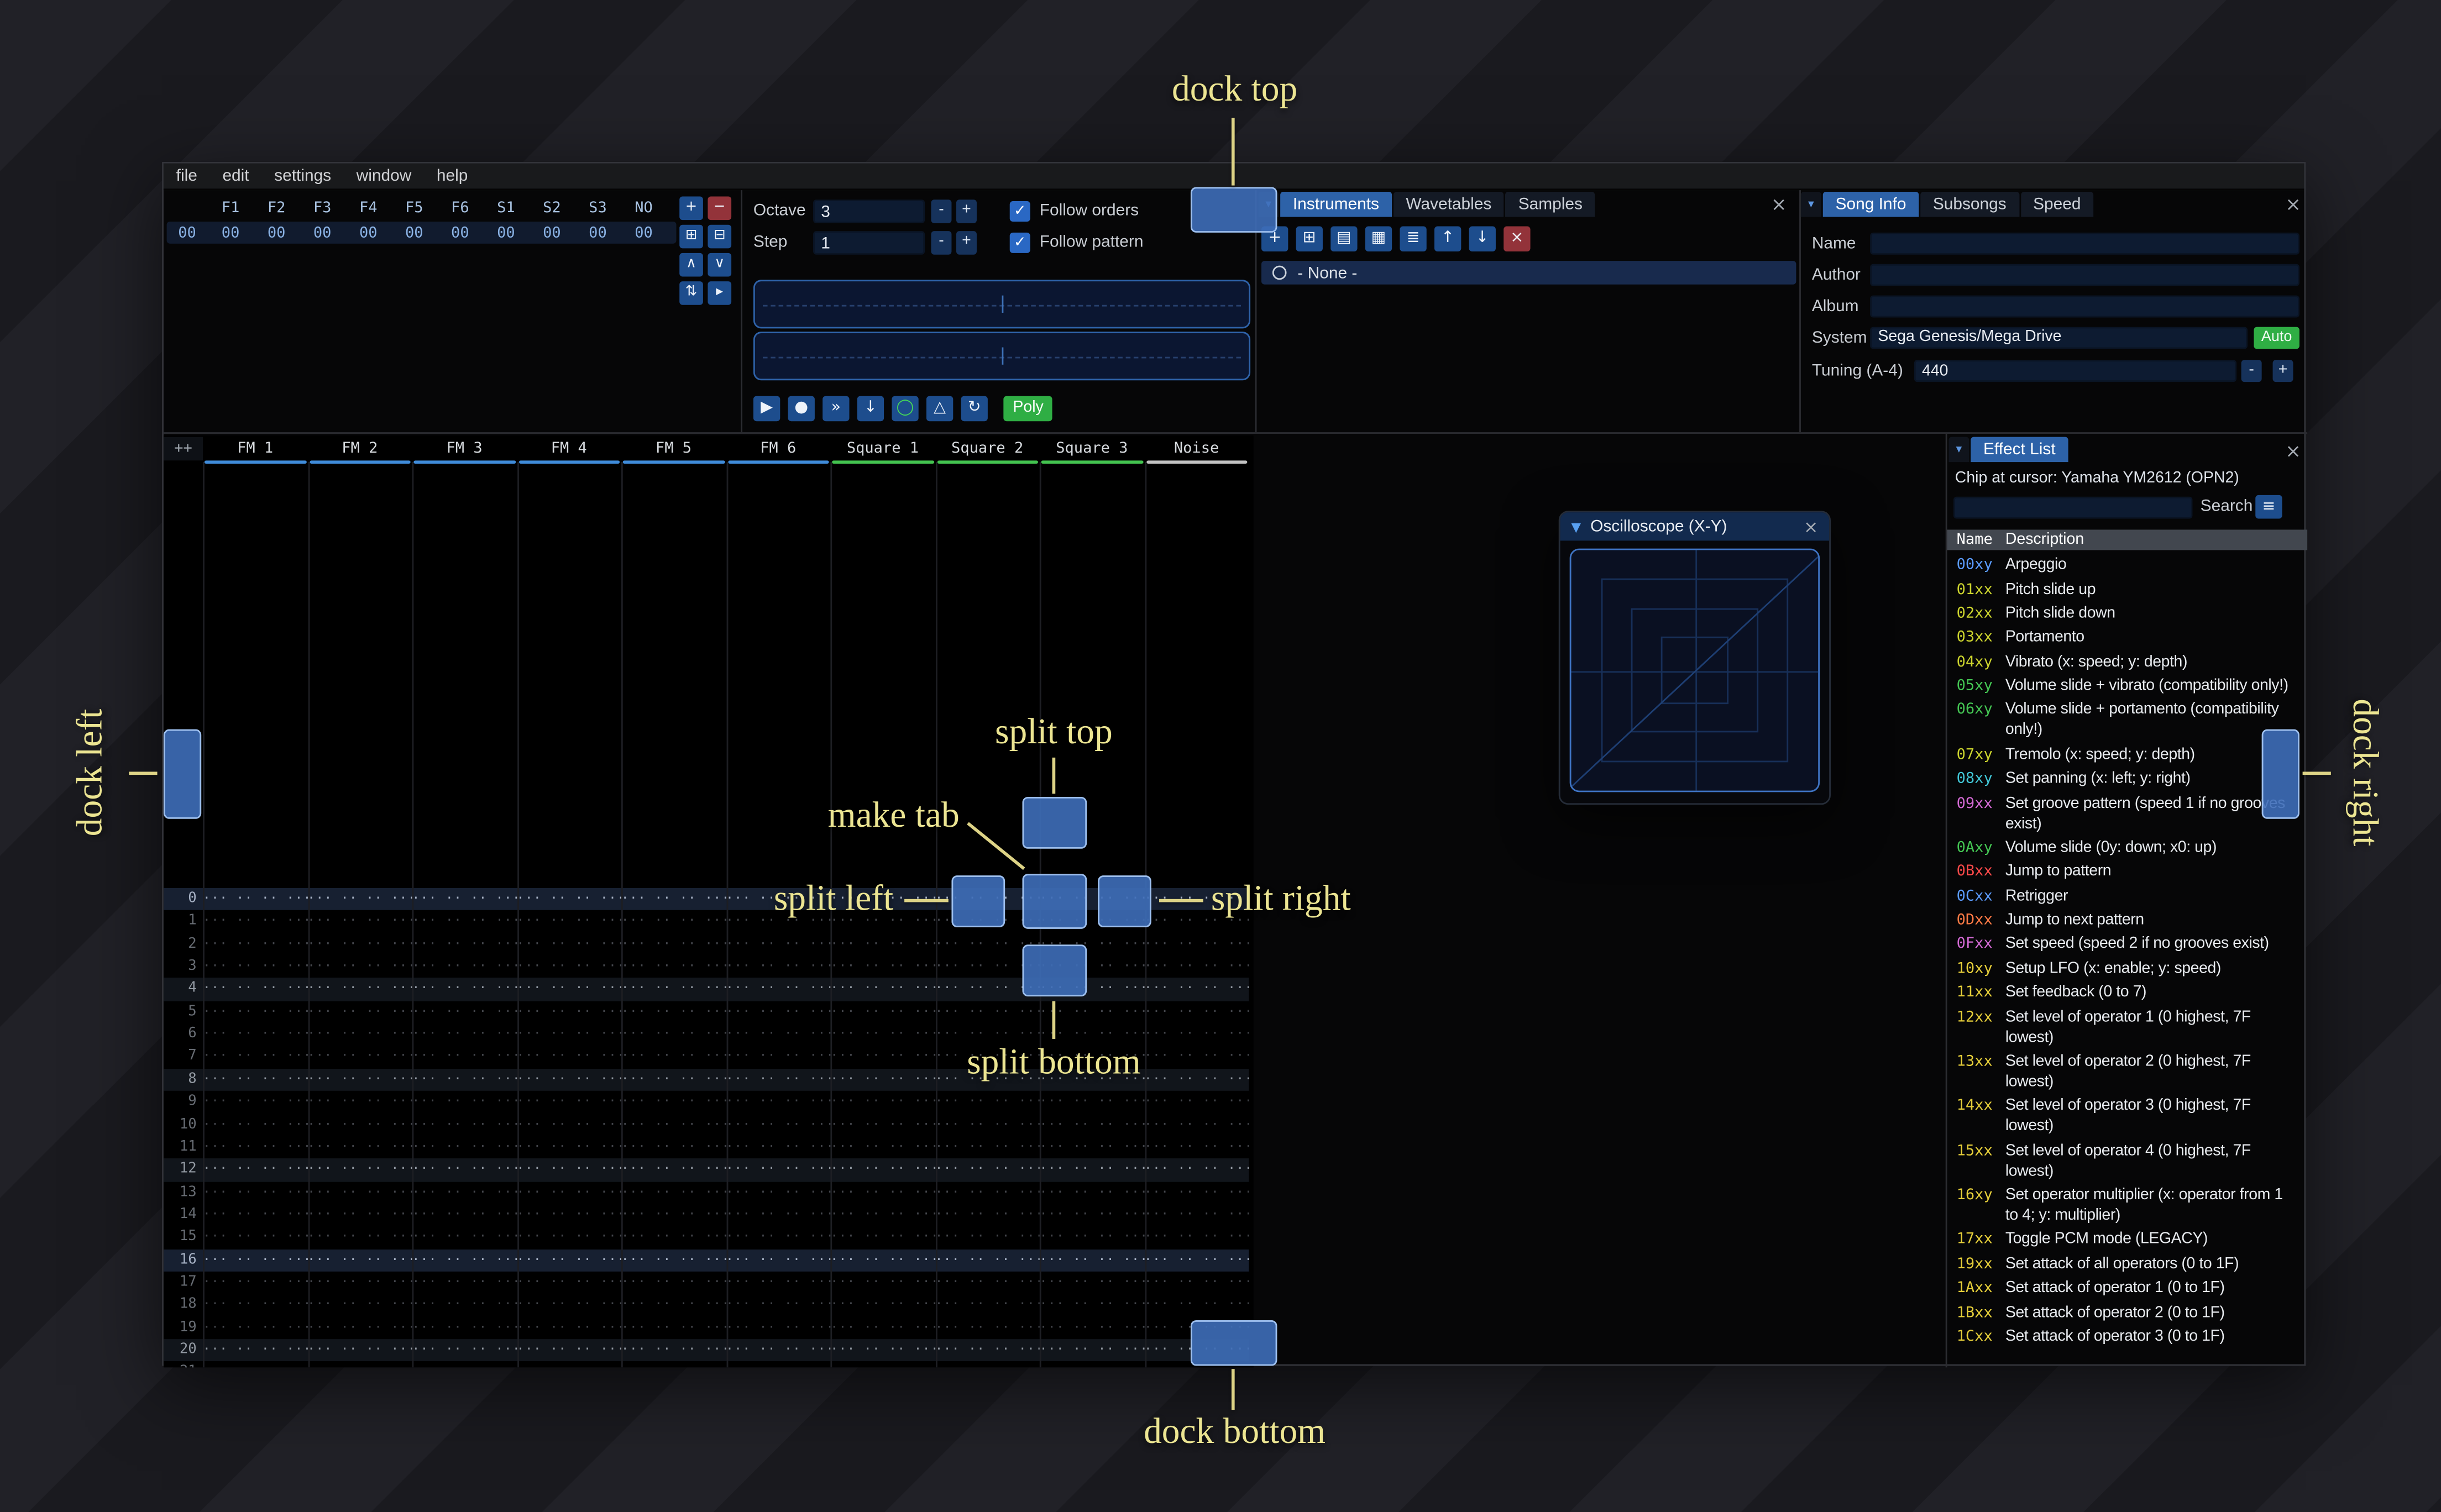 This screenshot has height=1512, width=2441. What do you see at coordinates (691, 265) in the screenshot?
I see `move-order-up-button: ∧` at bounding box center [691, 265].